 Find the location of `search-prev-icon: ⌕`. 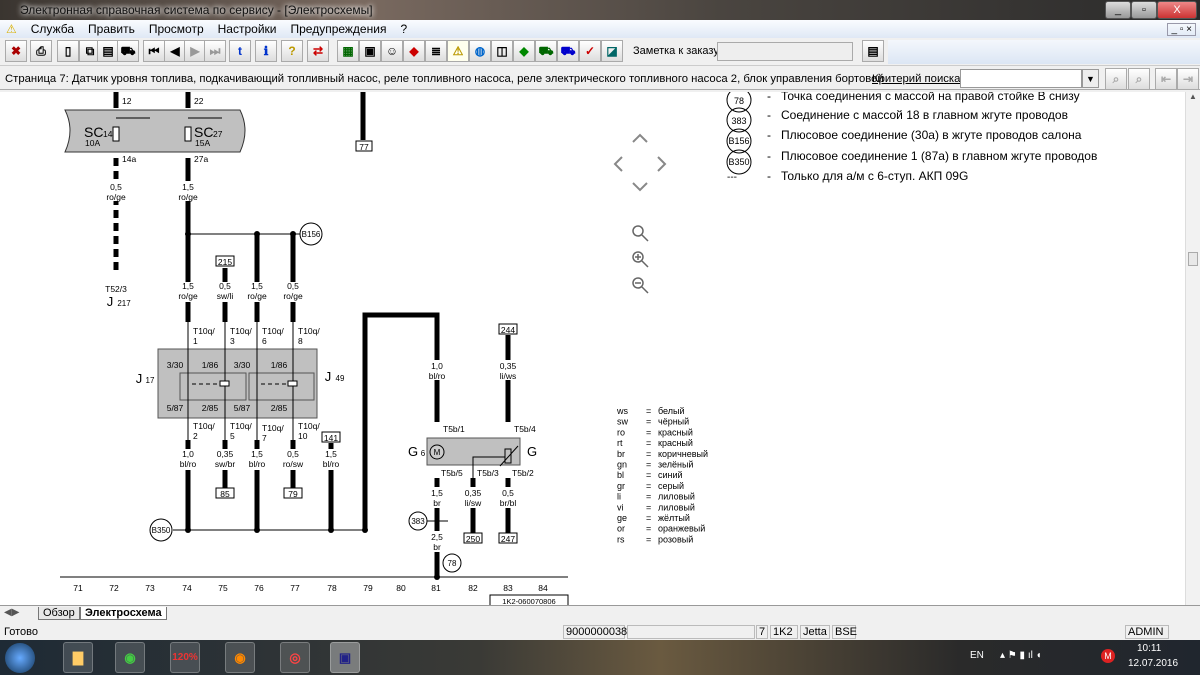

search-prev-icon: ⌕ is located at coordinates (1116, 79).